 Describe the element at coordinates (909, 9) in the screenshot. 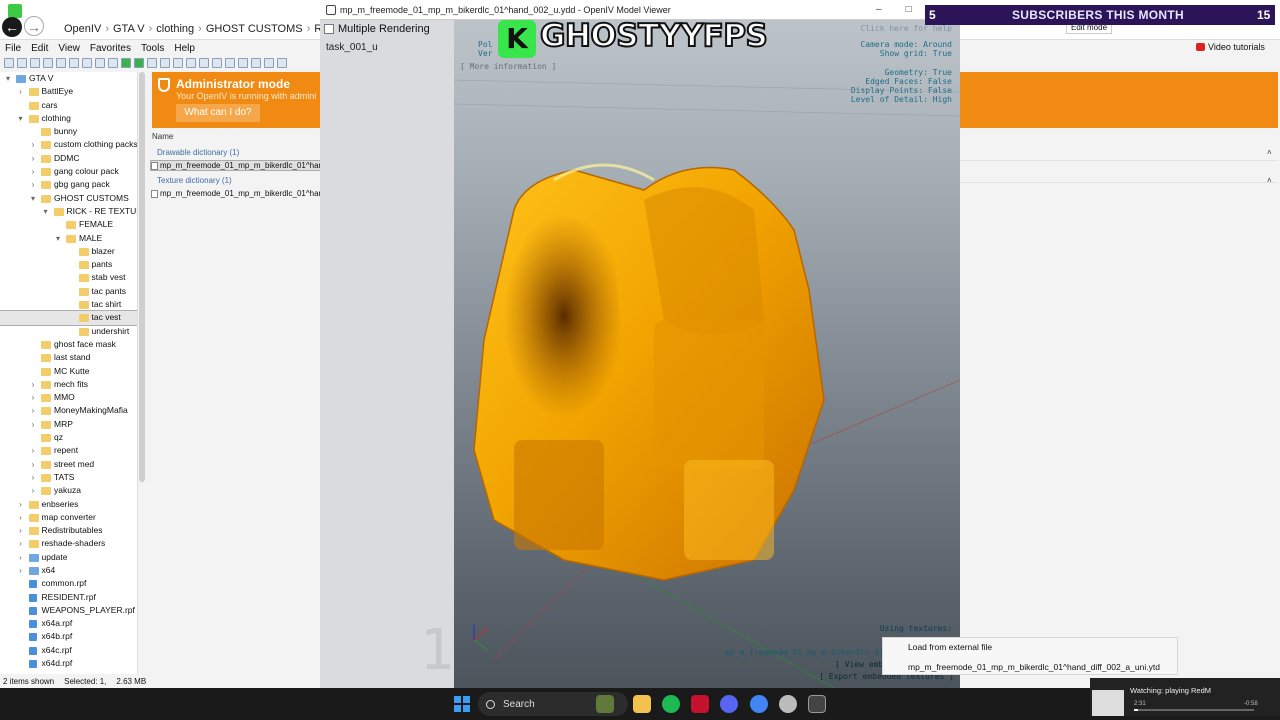

I see `maximize-icon: □` at that location.